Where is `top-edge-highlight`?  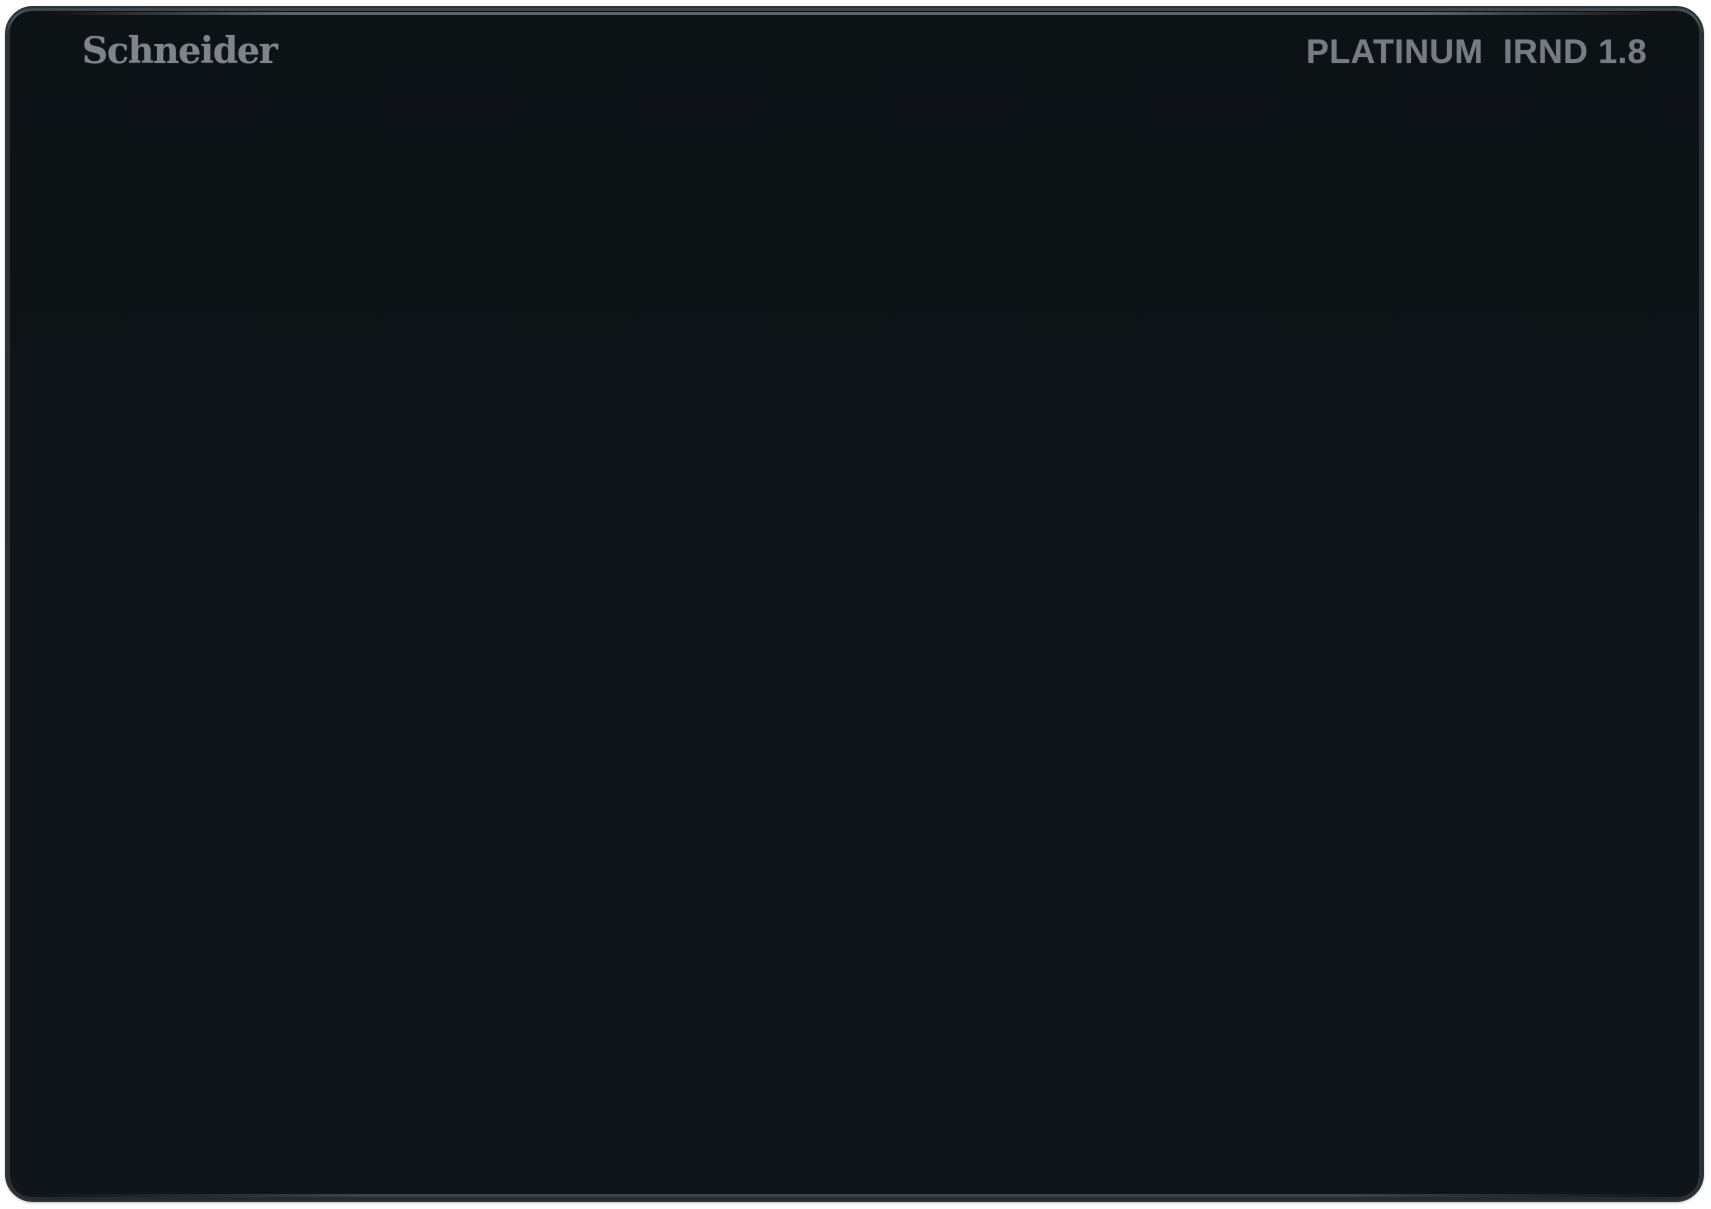
top-edge-highlight is located at coordinates (854, 13).